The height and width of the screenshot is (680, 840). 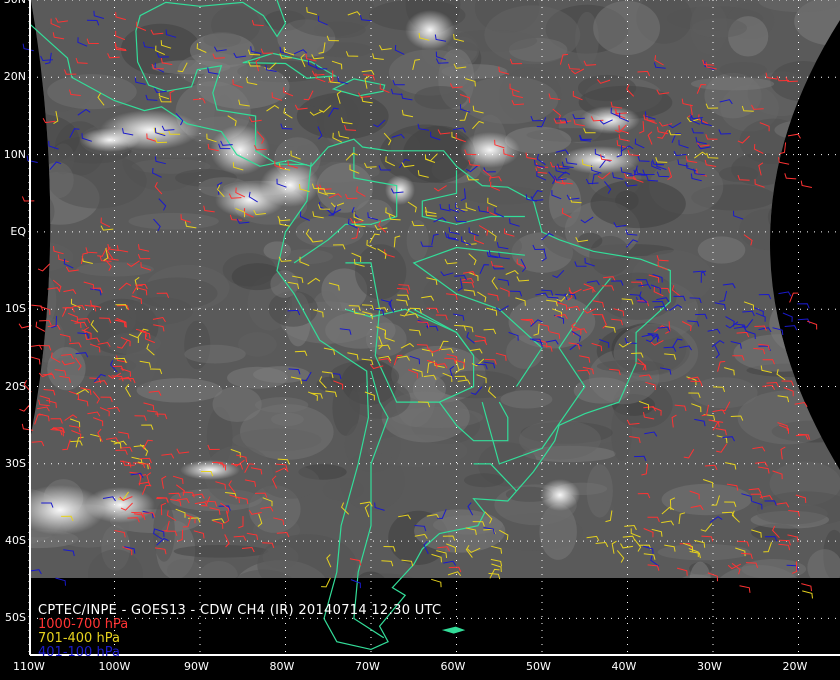 What do you see at coordinates (282, 666) in the screenshot?
I see `lon-label: 80W` at bounding box center [282, 666].